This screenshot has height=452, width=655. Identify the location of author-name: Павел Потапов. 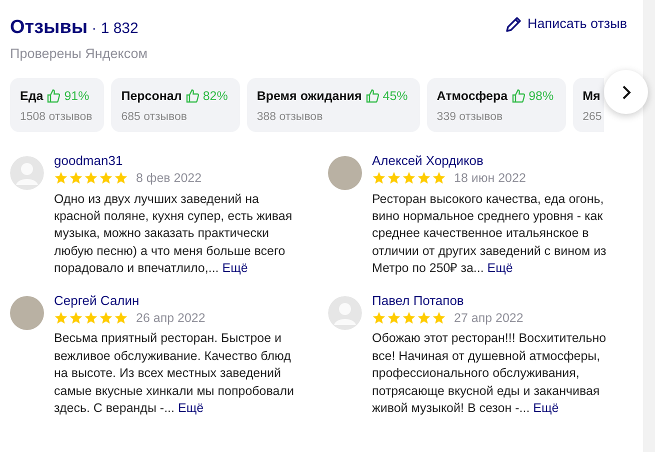
(498, 300).